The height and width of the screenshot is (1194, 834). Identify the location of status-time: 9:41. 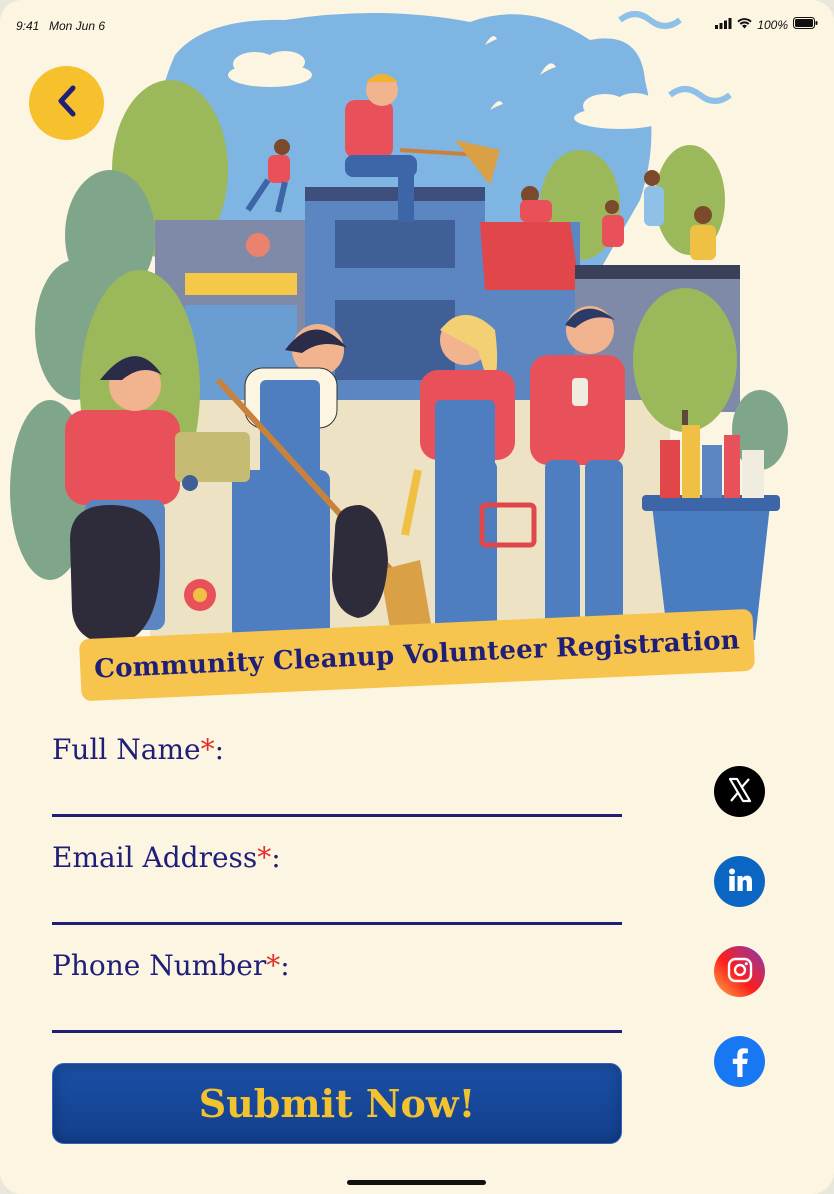
(28, 26).